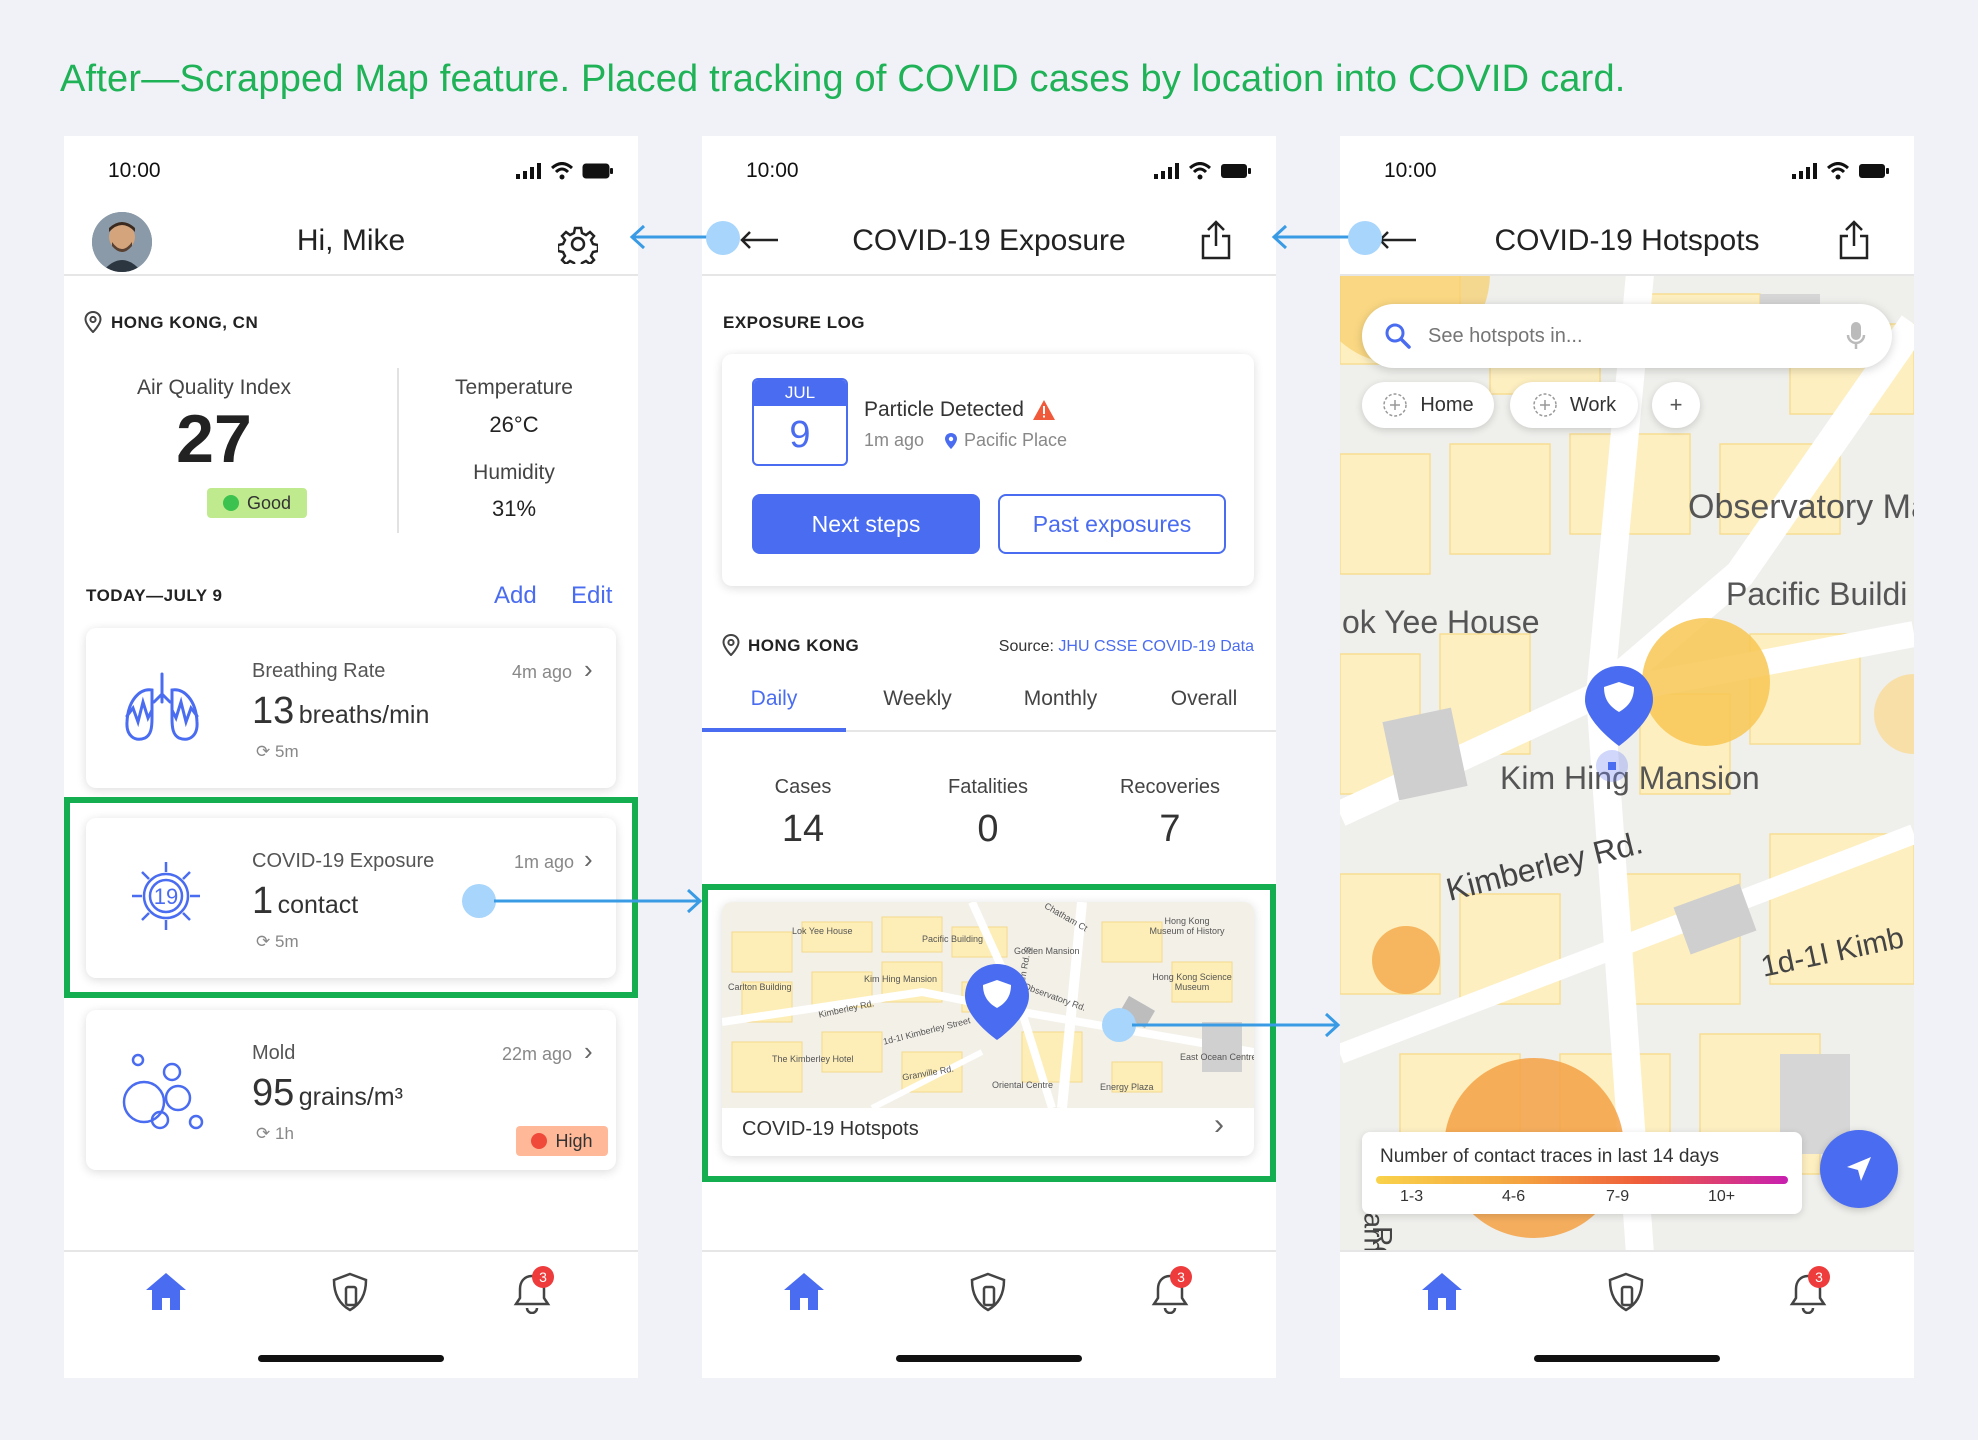 This screenshot has height=1440, width=1978. I want to click on card-unit: breaths/min, so click(364, 715).